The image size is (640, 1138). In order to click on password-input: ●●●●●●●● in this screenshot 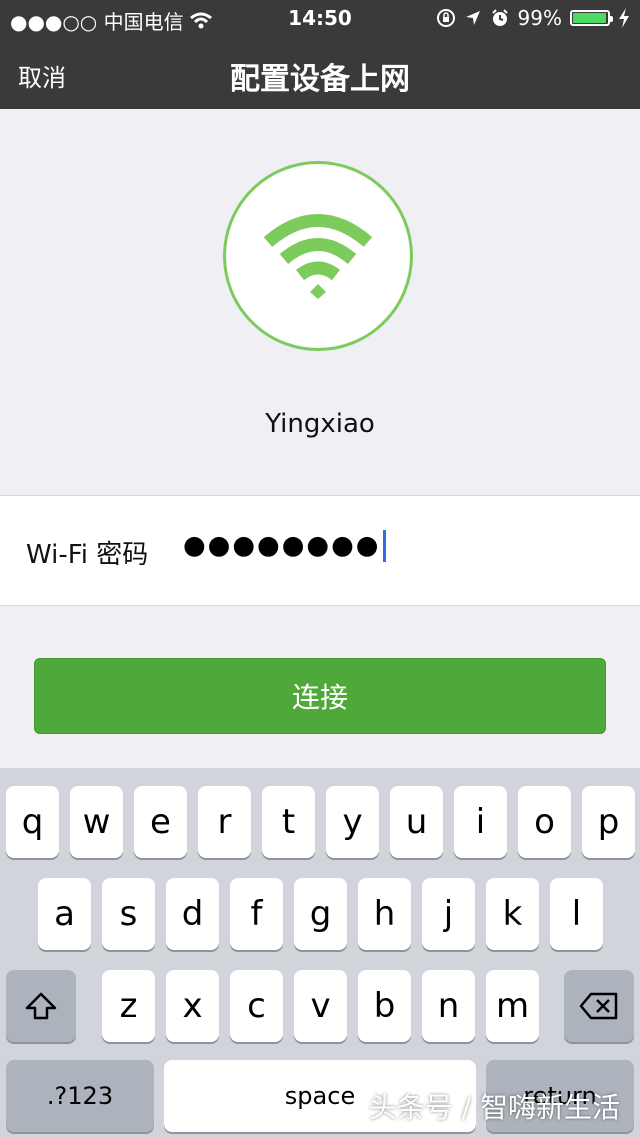, I will do `click(284, 546)`.